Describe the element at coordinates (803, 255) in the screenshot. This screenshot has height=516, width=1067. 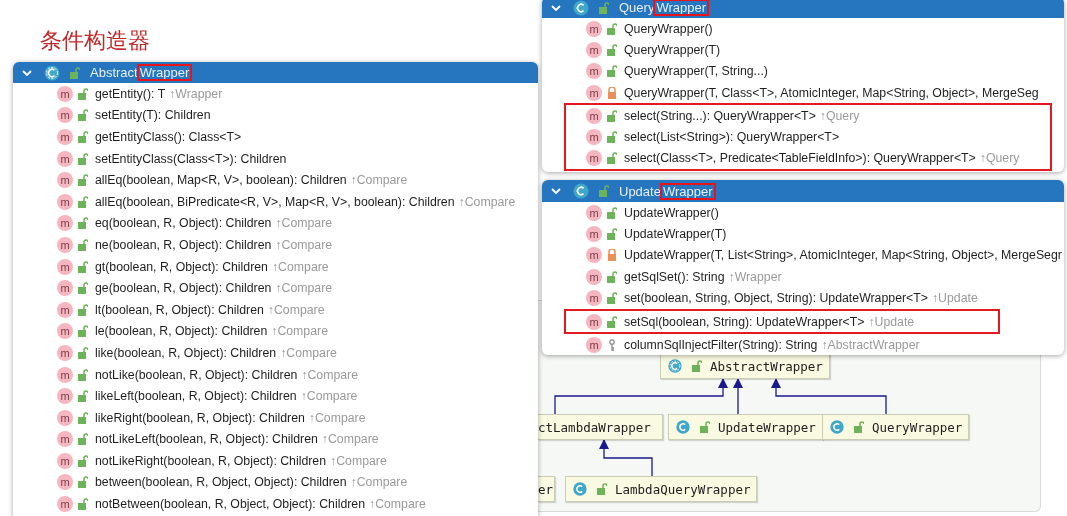
I see `member-item: m UpdateWrapper(T, List<String>, AtomicInteger, Map<String, Object>, MergeSegr` at that location.